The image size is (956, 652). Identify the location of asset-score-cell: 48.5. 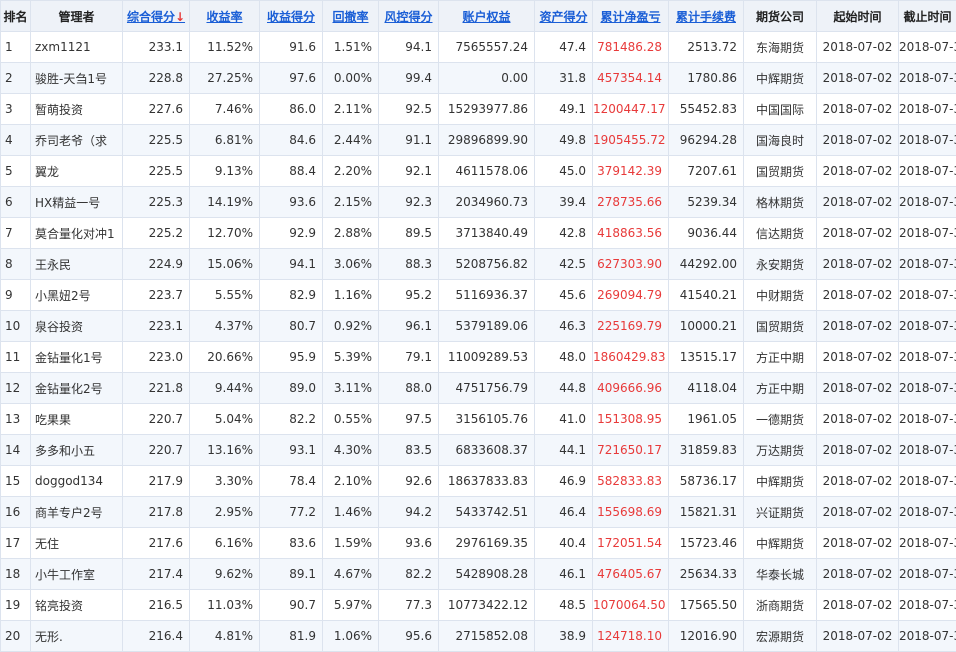
(564, 605).